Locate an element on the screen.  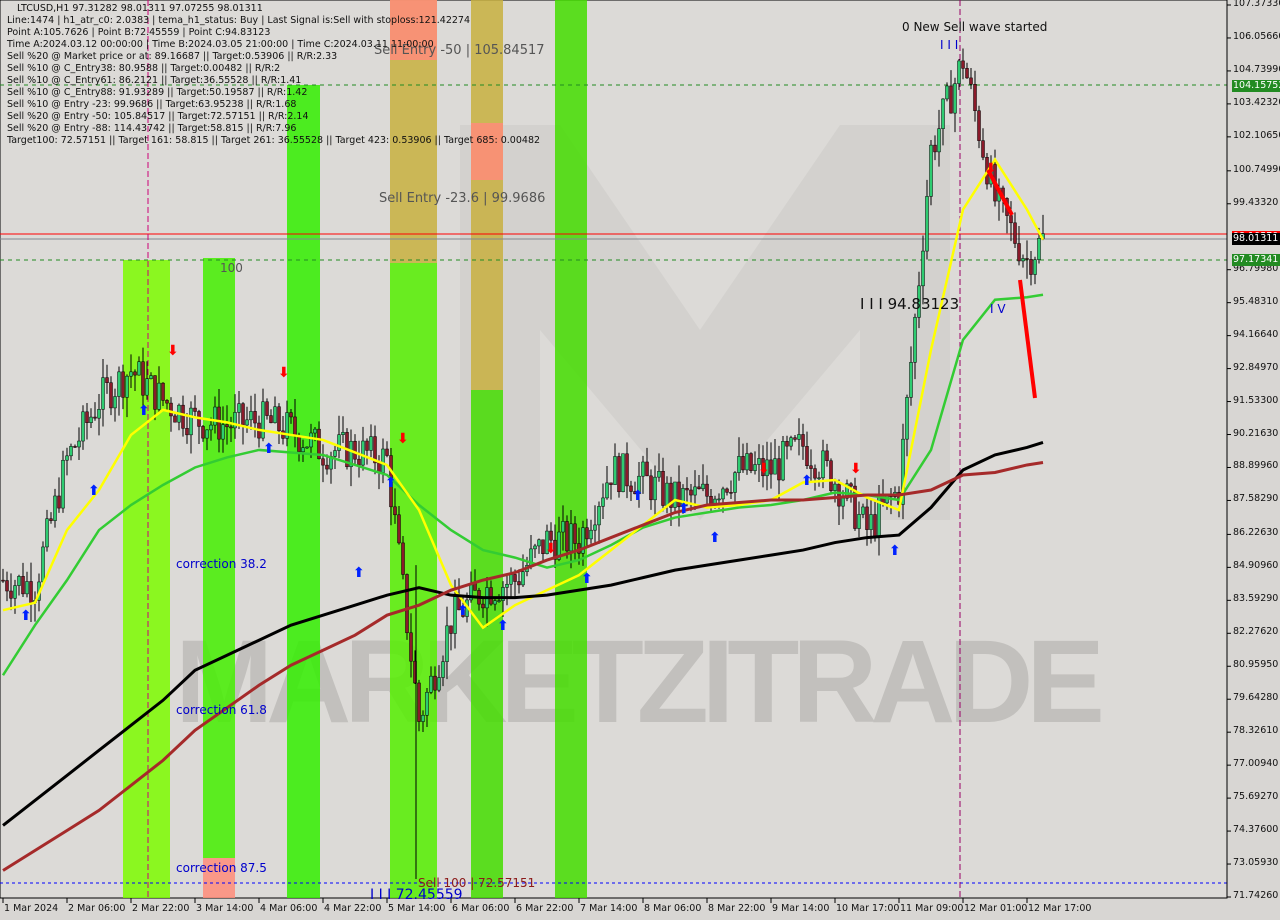
sell-entry-236-label: Sell Entry -23.6 | 99.9686 is located at coordinates (462, 198).